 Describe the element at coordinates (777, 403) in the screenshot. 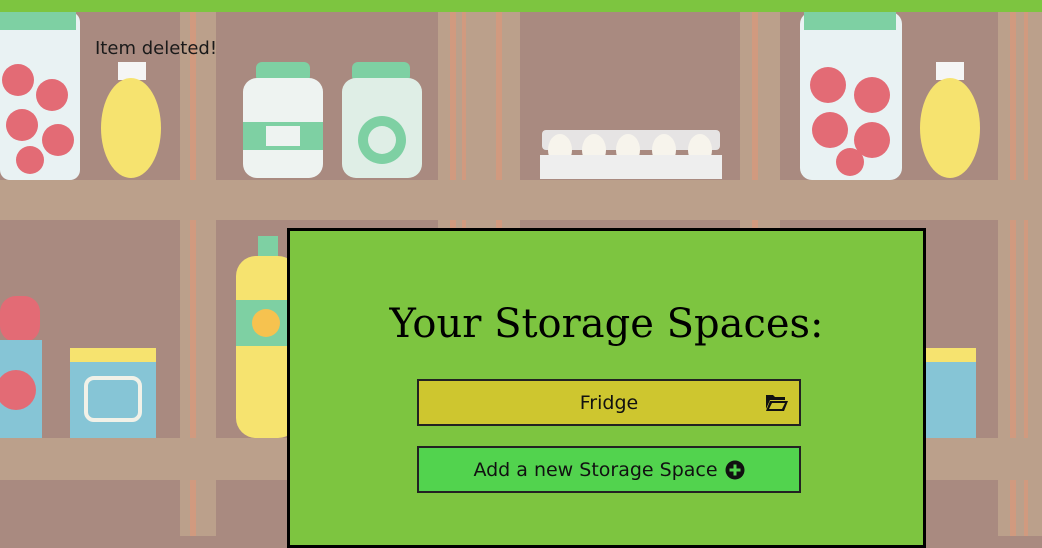

I see `folder-open-icon` at that location.